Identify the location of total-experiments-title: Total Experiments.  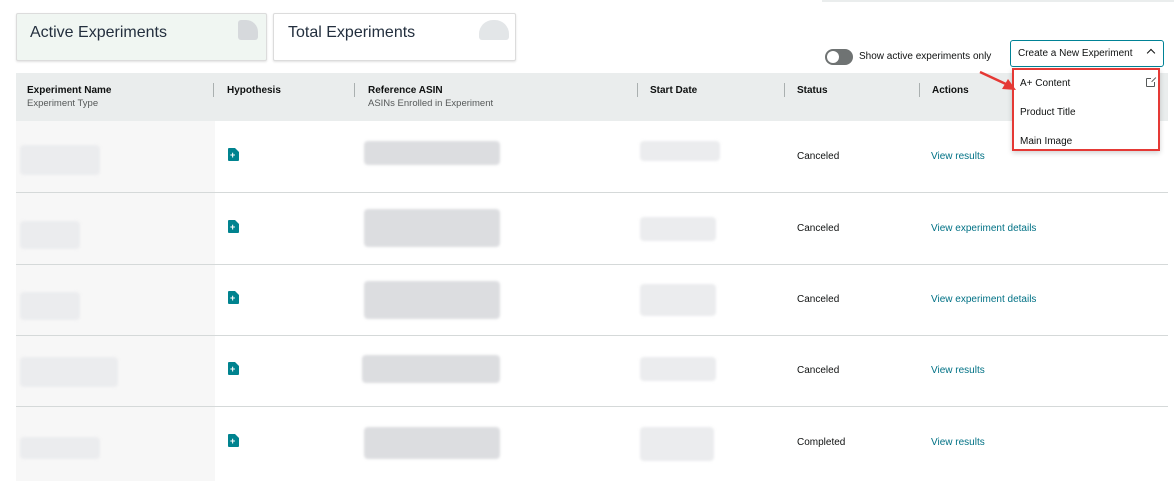
(352, 32).